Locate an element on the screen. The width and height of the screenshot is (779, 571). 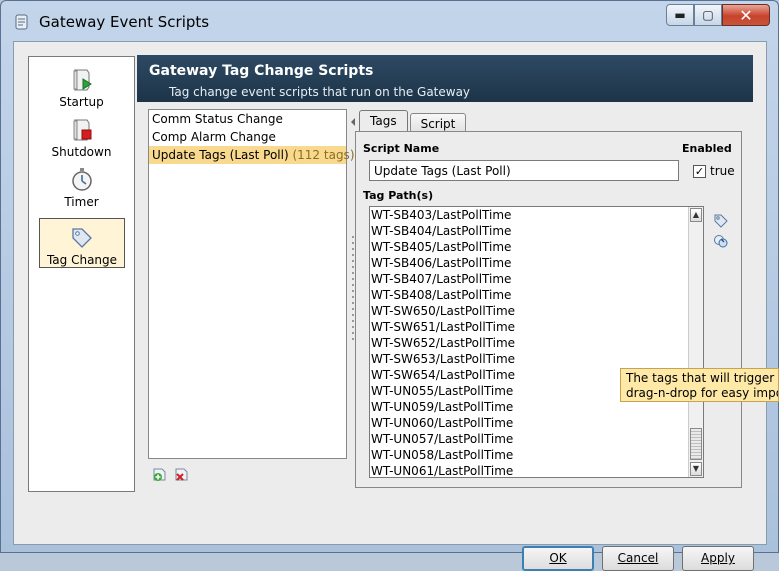
list-item-selected: Update Tags (Last Poll) (112 tags) is located at coordinates (252, 155).